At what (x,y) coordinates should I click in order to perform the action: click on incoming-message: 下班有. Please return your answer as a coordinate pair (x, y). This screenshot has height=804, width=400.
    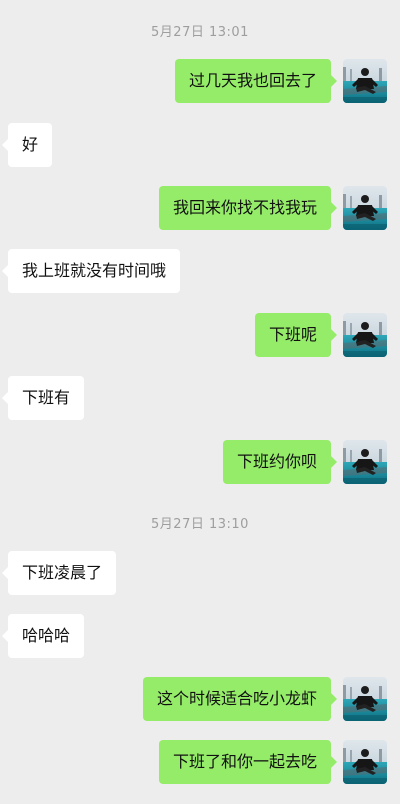
    Looking at the image, I should click on (43, 398).